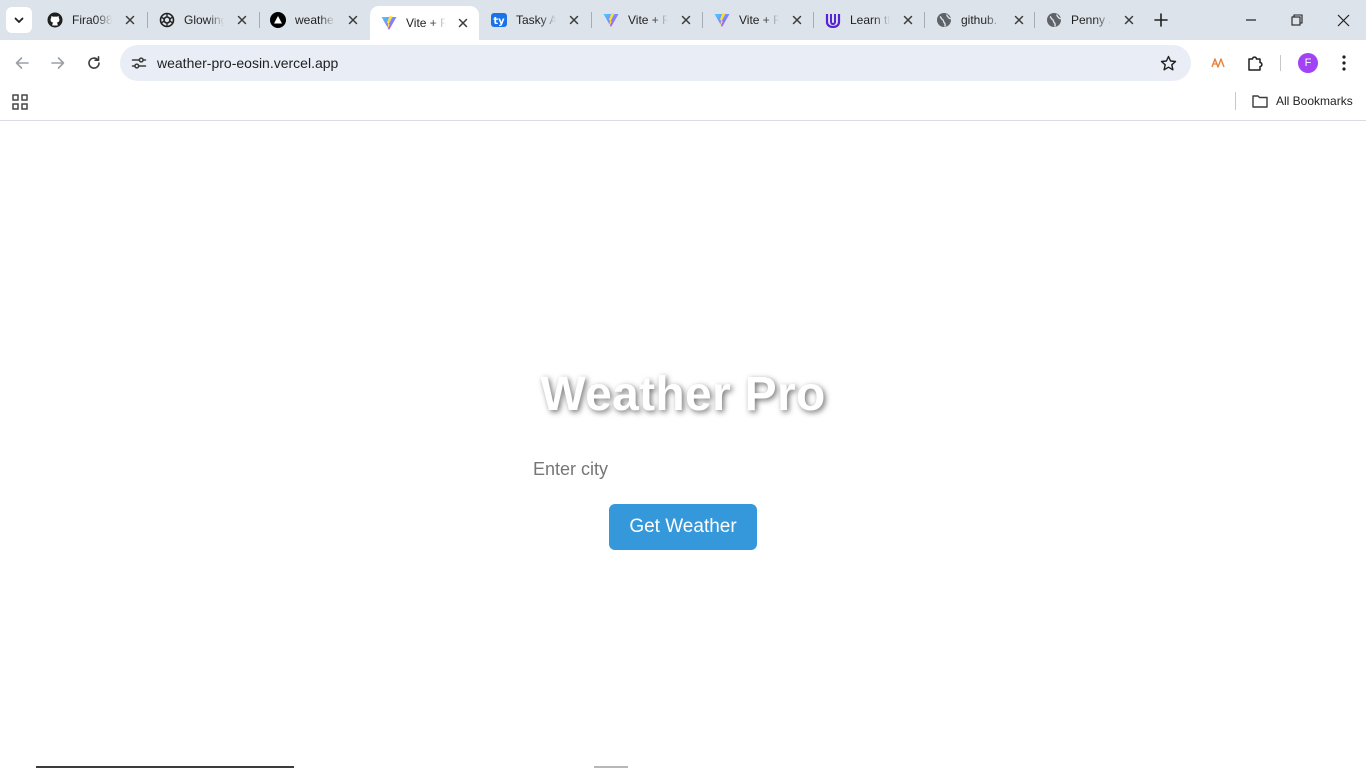 Image resolution: width=1366 pixels, height=768 pixels. I want to click on browser-menu-icon, so click(1344, 63).